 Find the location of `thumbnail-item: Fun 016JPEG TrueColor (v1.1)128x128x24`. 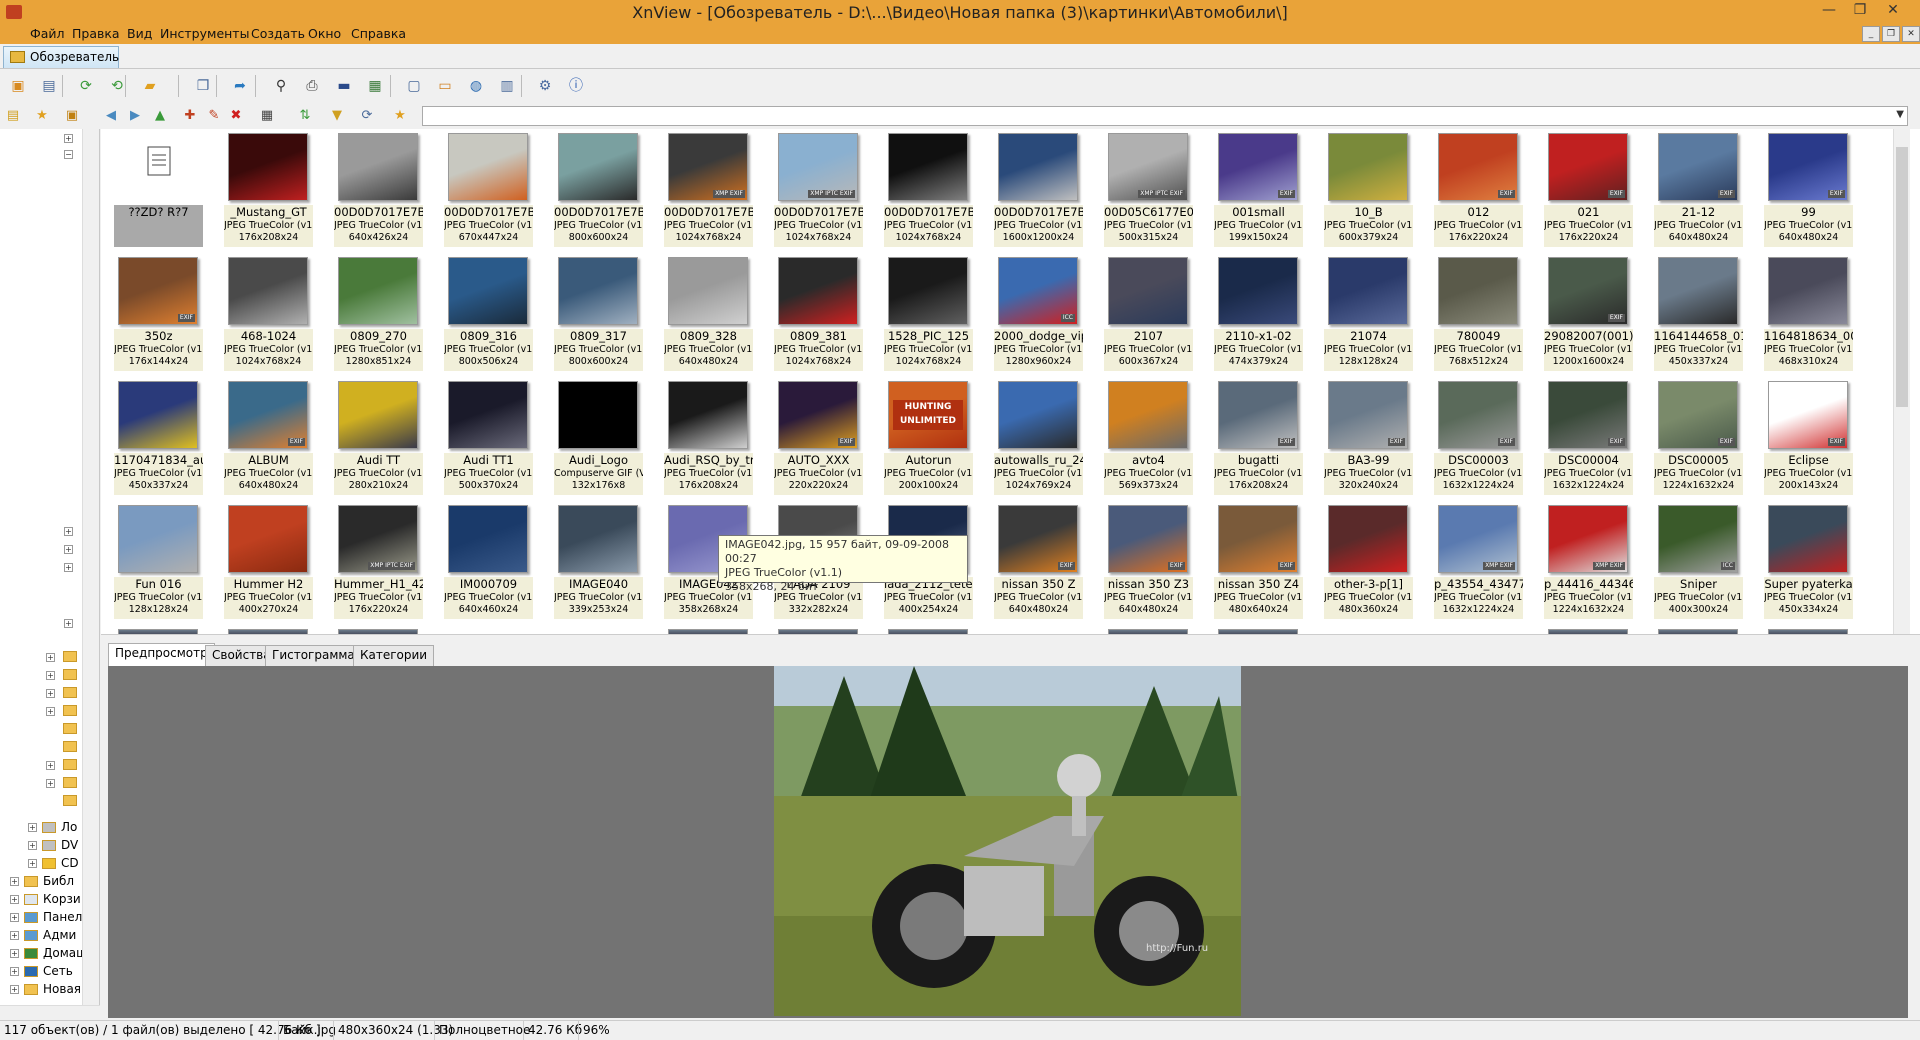

thumbnail-item: Fun 016JPEG TrueColor (v1.1)128x128x24 is located at coordinates (158, 561).